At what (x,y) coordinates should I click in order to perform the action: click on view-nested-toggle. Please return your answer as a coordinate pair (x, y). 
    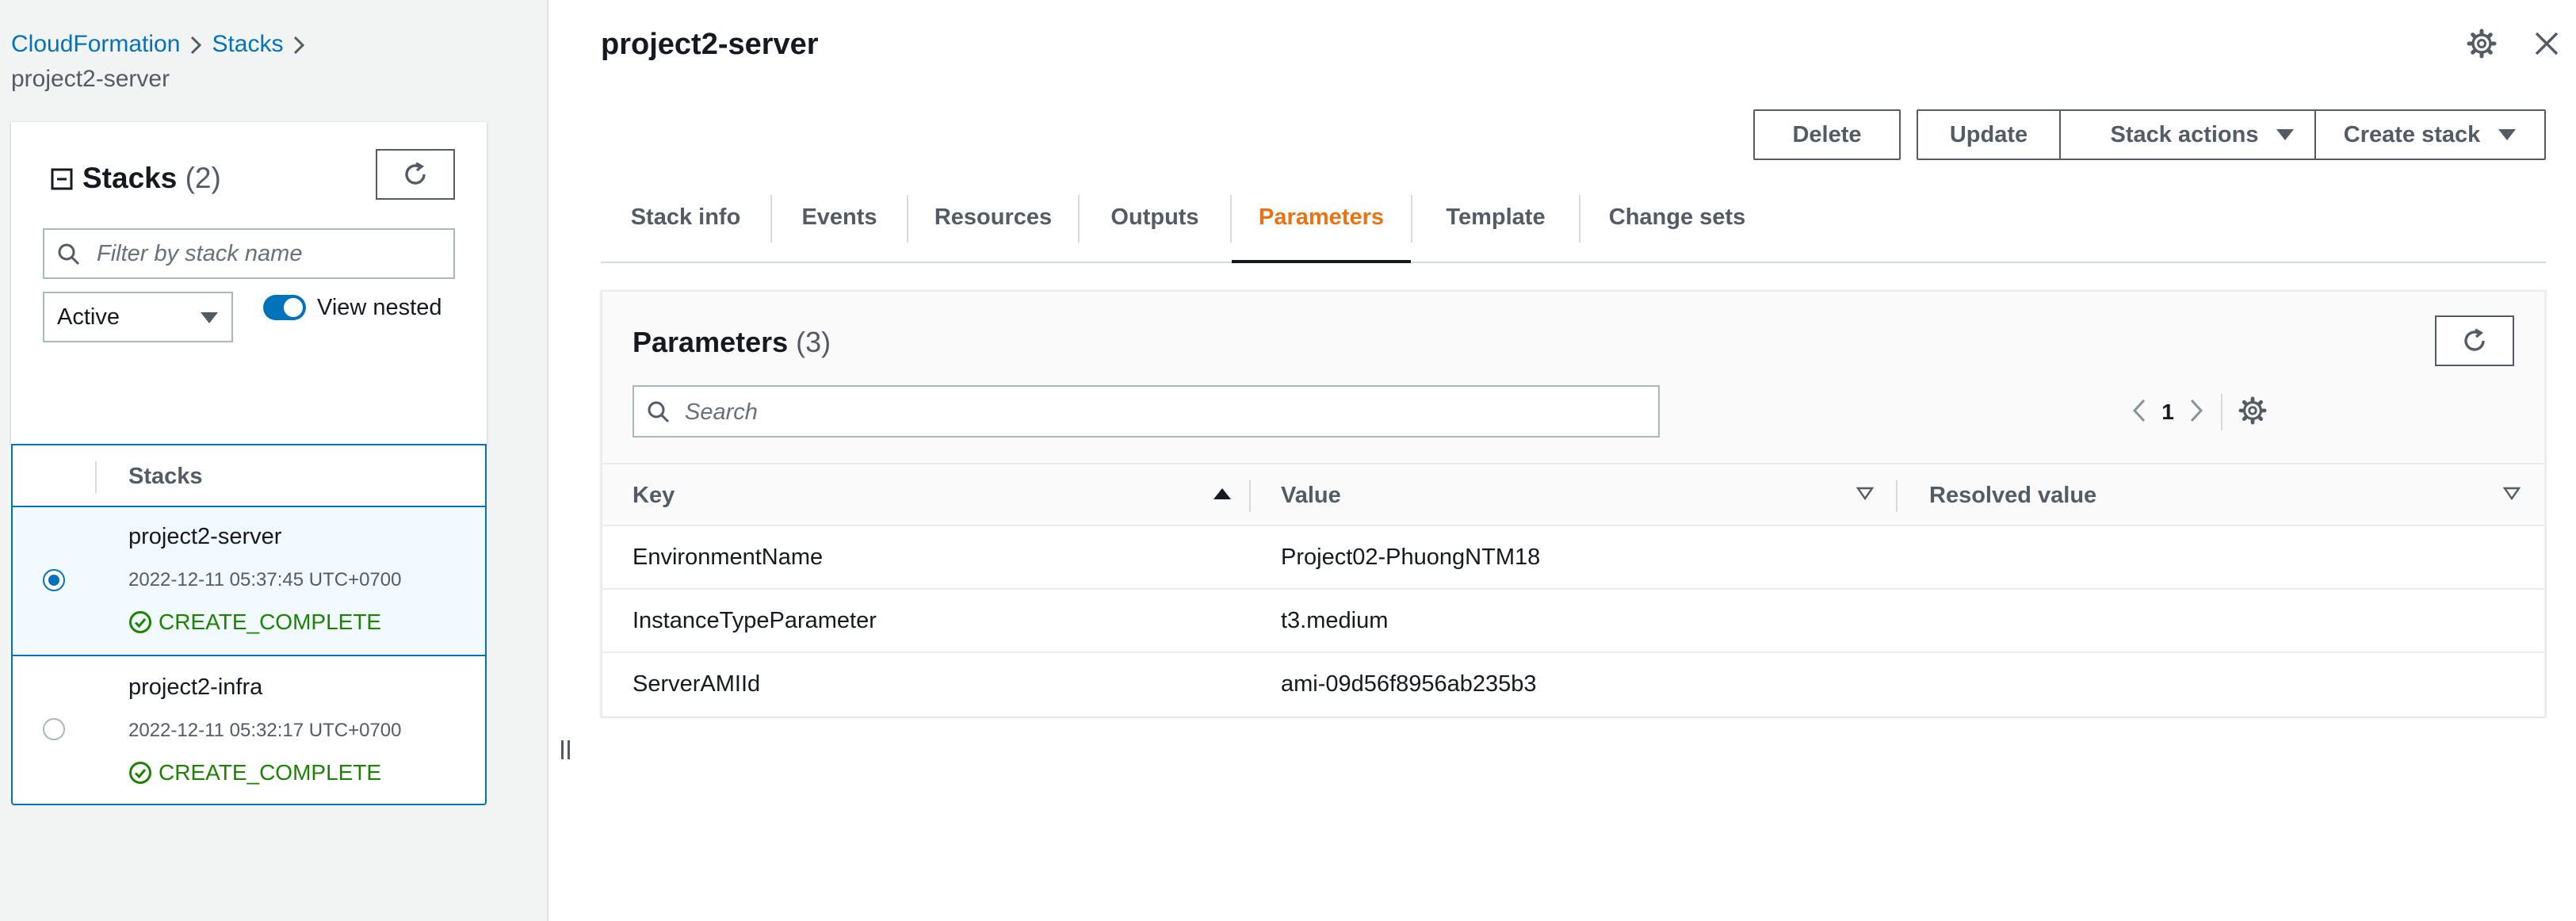
    Looking at the image, I should click on (284, 307).